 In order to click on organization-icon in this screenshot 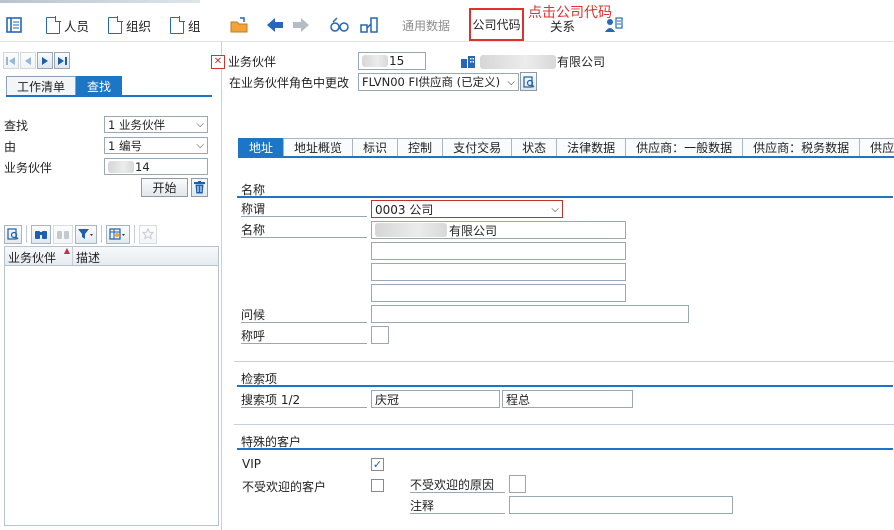, I will do `click(468, 61)`.